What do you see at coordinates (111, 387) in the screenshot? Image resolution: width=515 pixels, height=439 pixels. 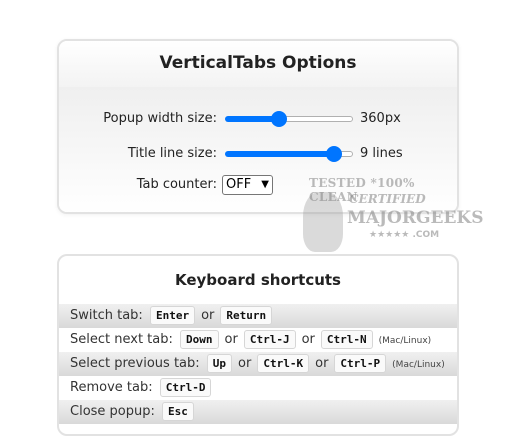 I see `shortcut-label: Remove tab:` at bounding box center [111, 387].